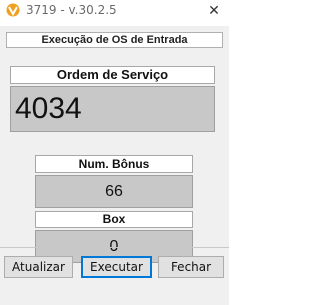  I want to click on executar-button: Executar, so click(116, 267).